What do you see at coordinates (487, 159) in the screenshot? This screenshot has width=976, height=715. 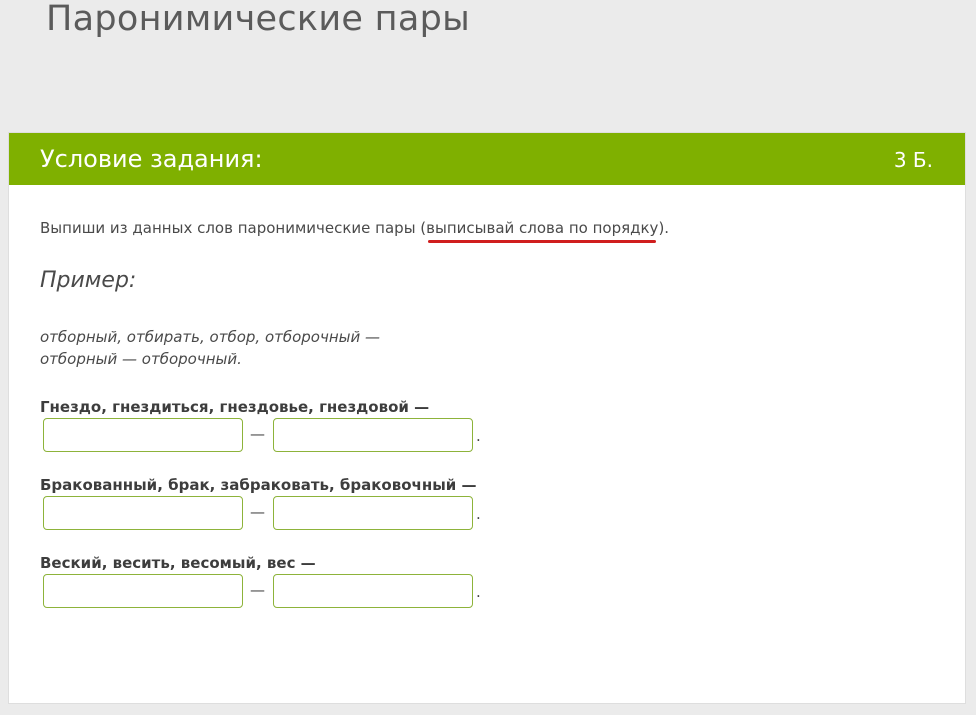 I see `task-card-header: Условие задания: 3 Б.` at bounding box center [487, 159].